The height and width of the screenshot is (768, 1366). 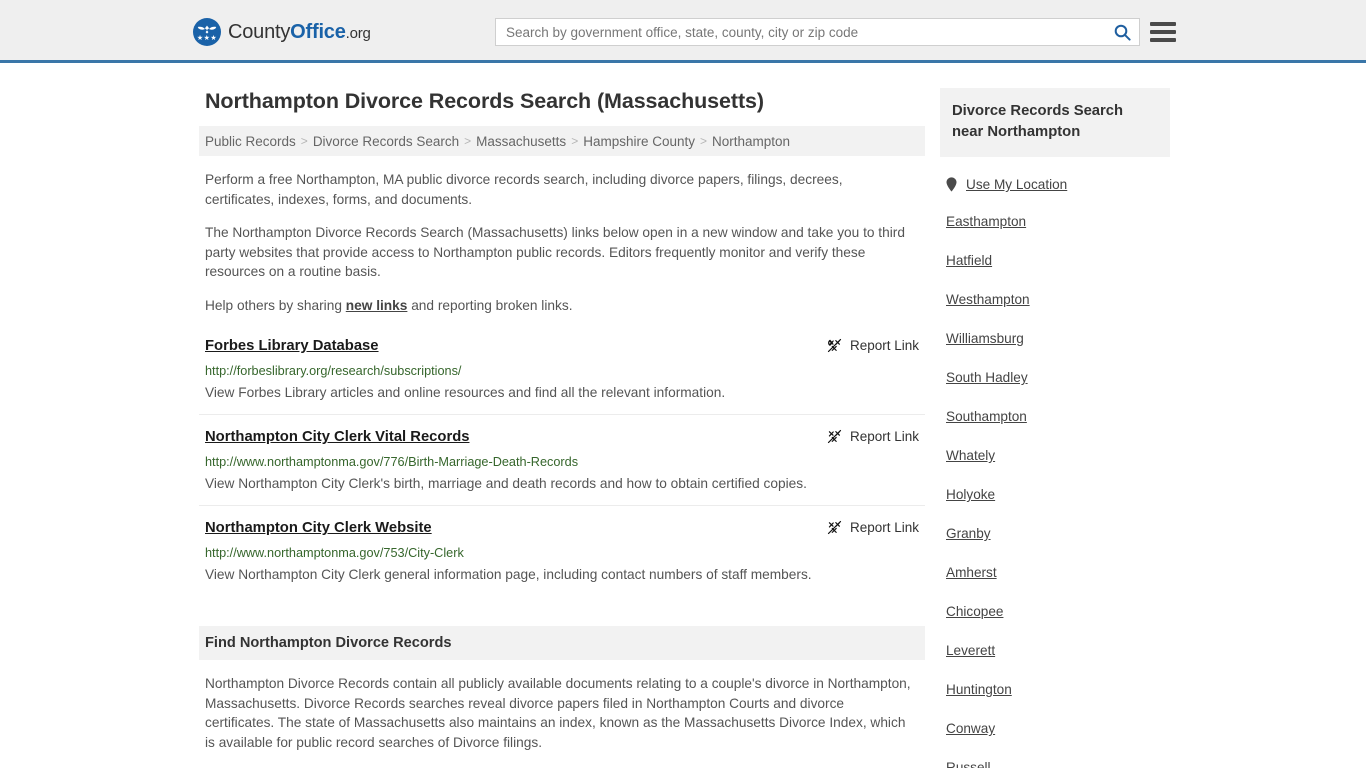 What do you see at coordinates (490, 305) in the screenshot?
I see `intro-p3-after: and reporting broken links.` at bounding box center [490, 305].